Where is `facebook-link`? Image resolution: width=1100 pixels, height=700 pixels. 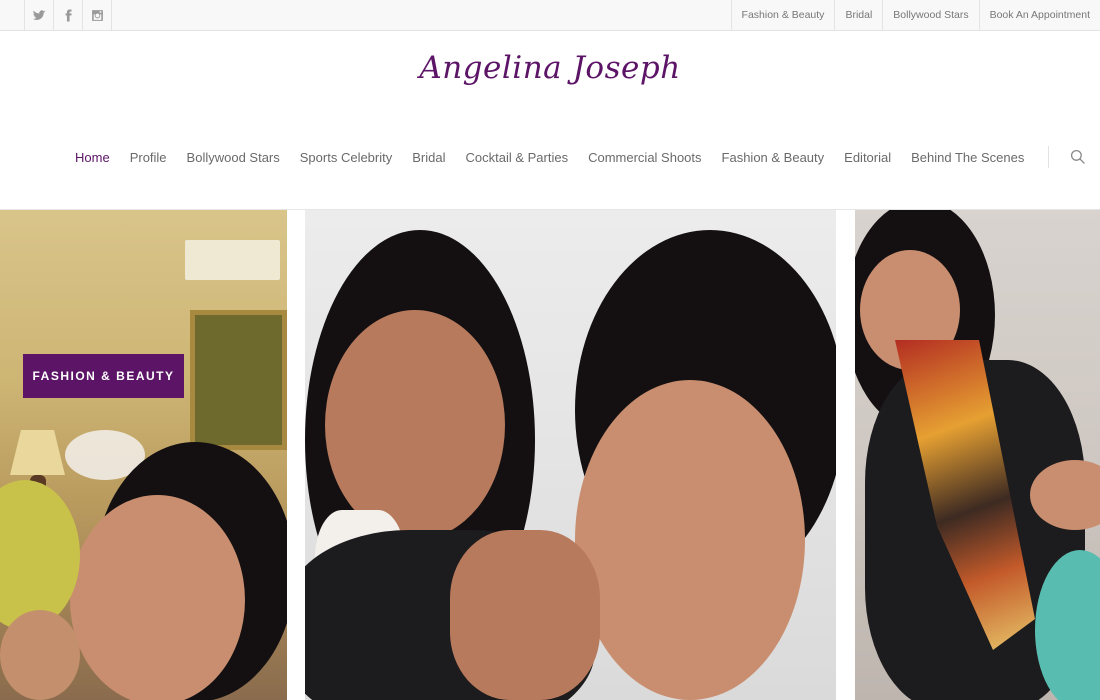
facebook-link is located at coordinates (68, 15).